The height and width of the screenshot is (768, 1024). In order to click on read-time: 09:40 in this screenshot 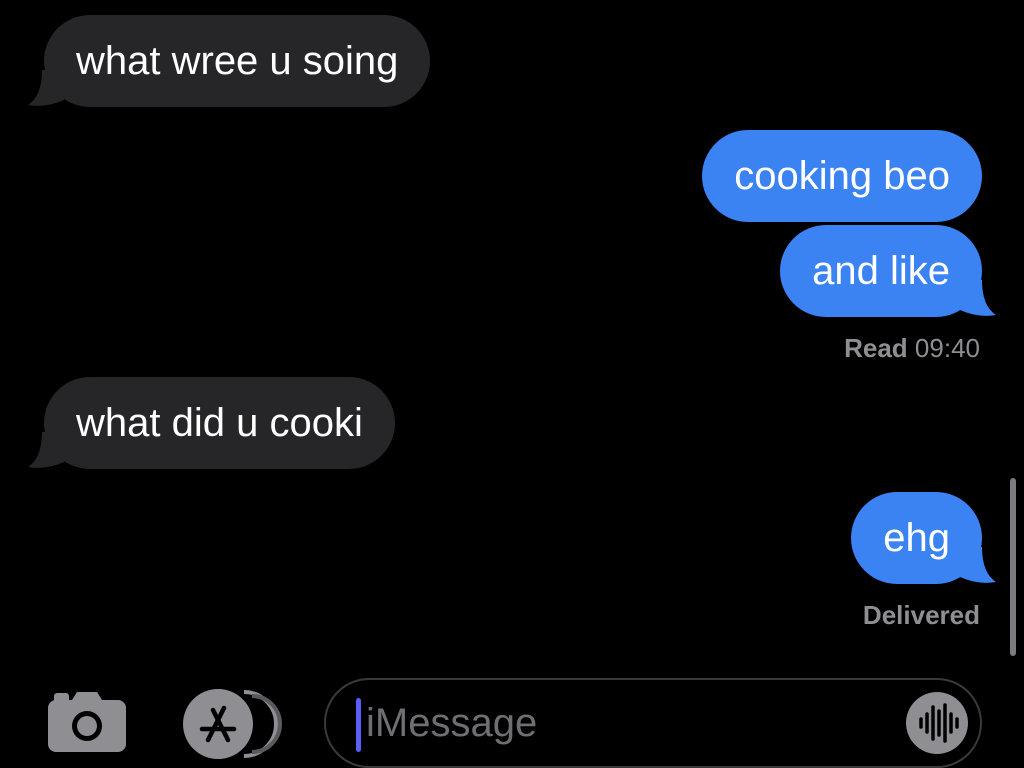, I will do `click(947, 348)`.